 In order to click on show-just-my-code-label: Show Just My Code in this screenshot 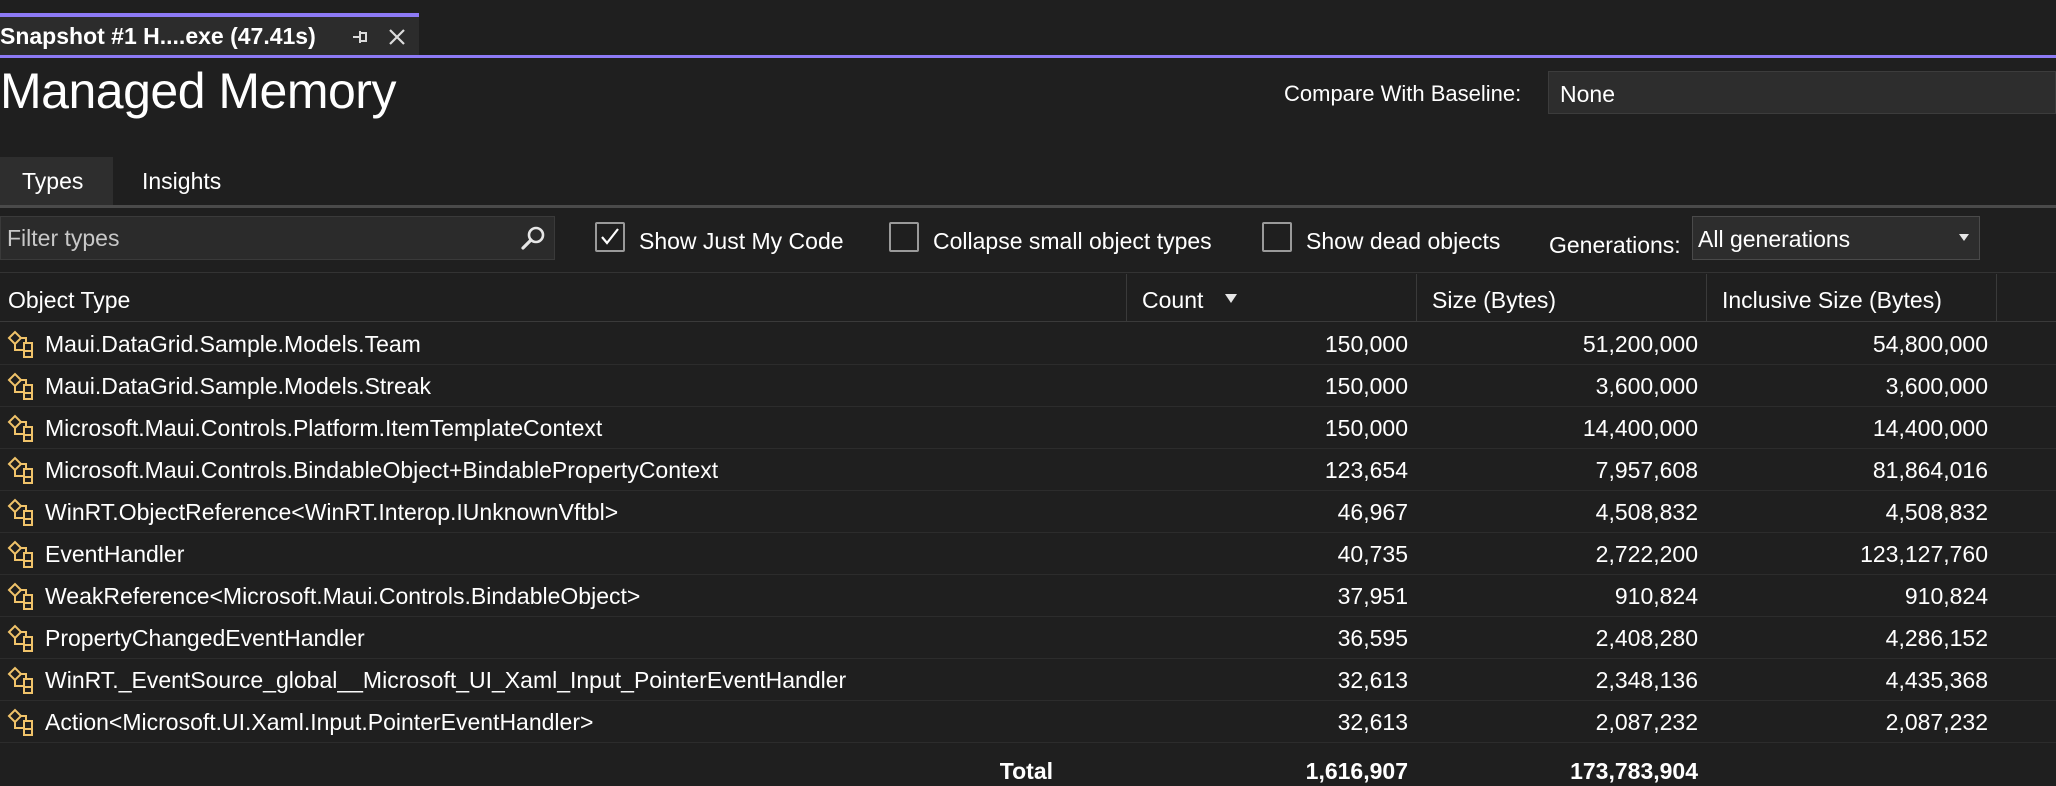, I will do `click(741, 241)`.